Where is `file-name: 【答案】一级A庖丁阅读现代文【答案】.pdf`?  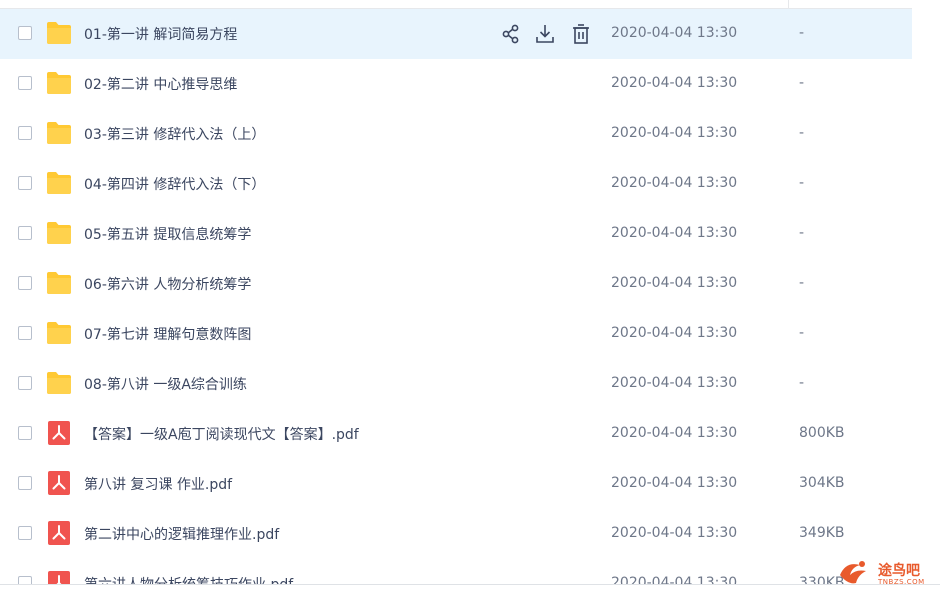
file-name: 【答案】一级A庖丁阅读现代文【答案】.pdf is located at coordinates (221, 434).